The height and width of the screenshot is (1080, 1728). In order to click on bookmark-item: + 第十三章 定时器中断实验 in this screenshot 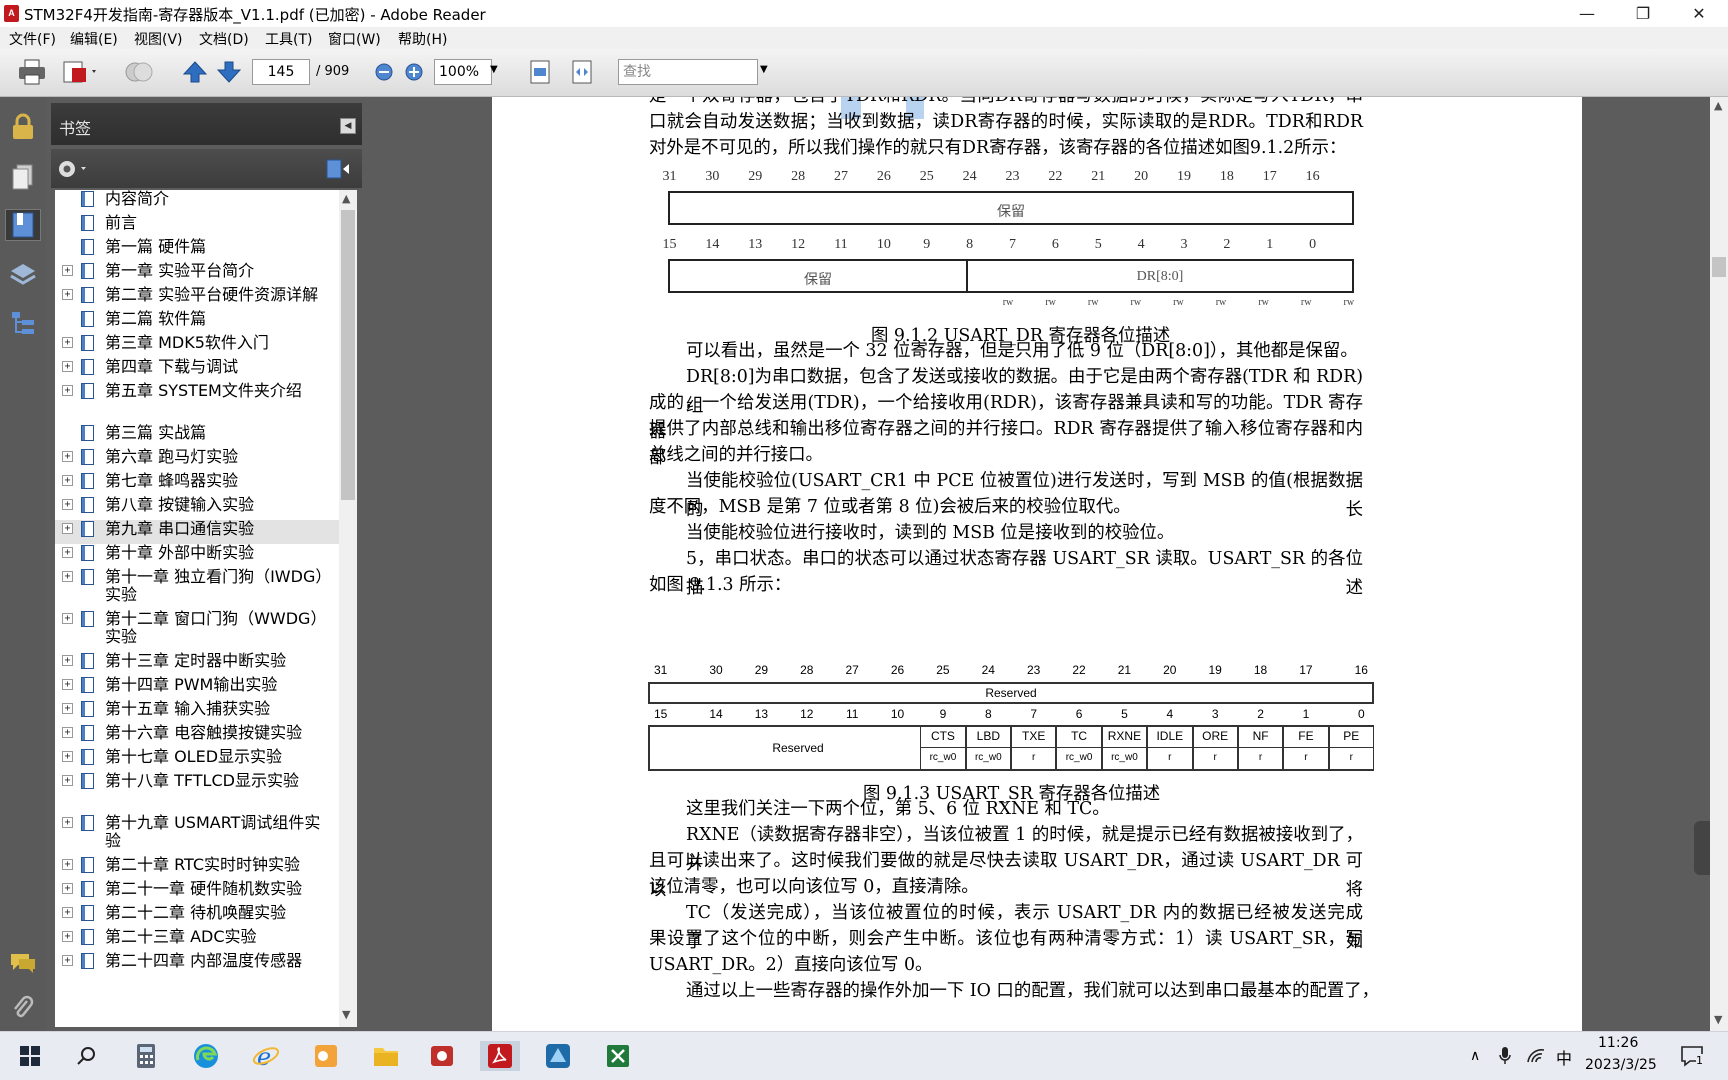, I will do `click(197, 664)`.